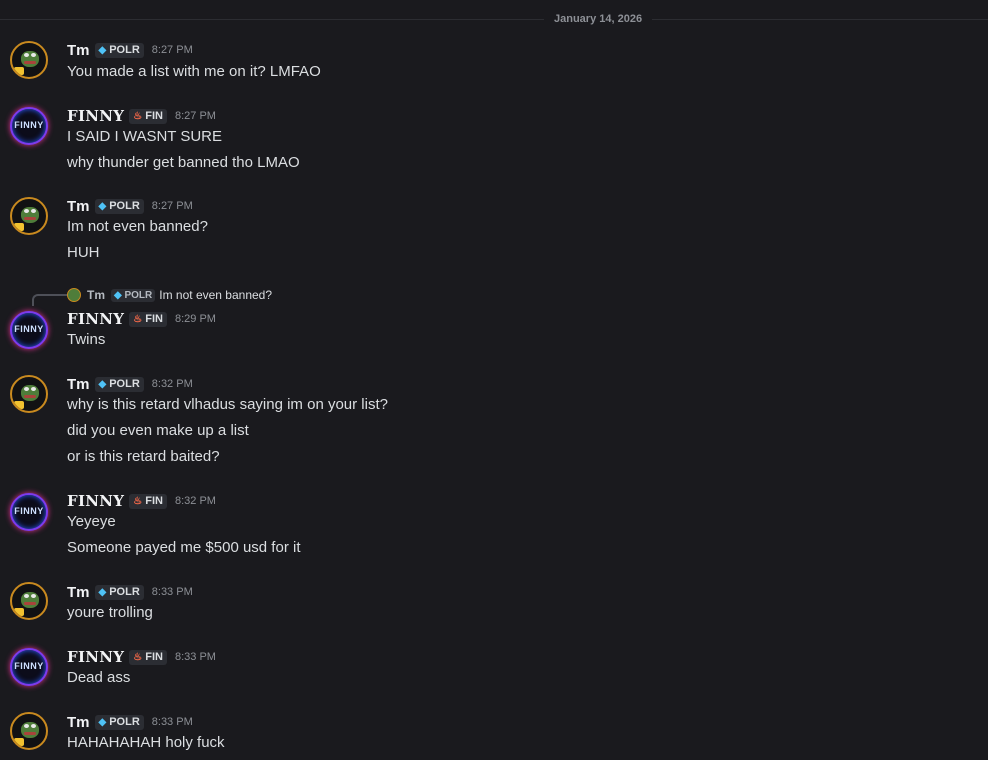 The image size is (988, 760). Describe the element at coordinates (145, 136) in the screenshot. I see `message-text: I SAID I WASNT SURE` at that location.